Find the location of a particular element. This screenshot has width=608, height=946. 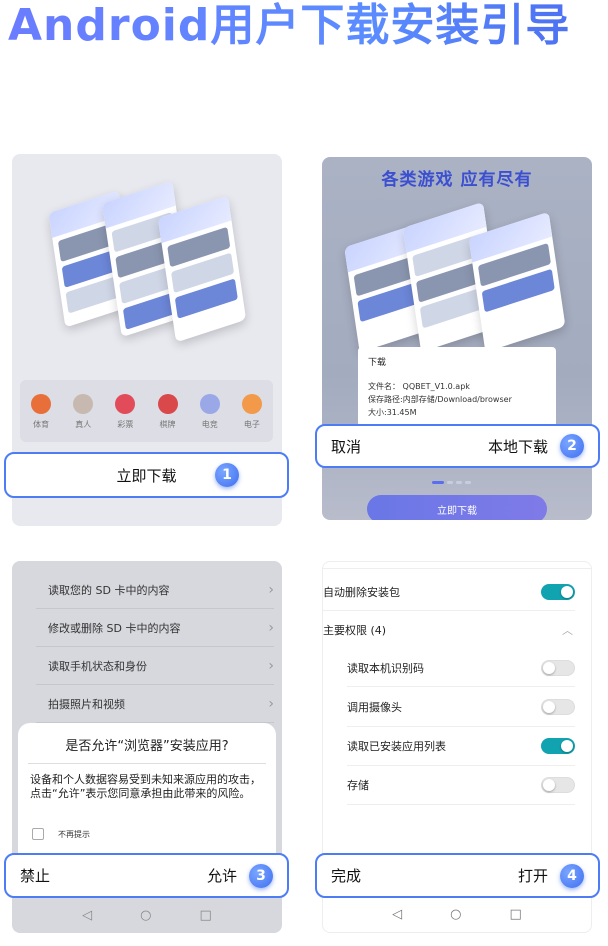

game-category-lottery: 彩票 is located at coordinates (125, 412).